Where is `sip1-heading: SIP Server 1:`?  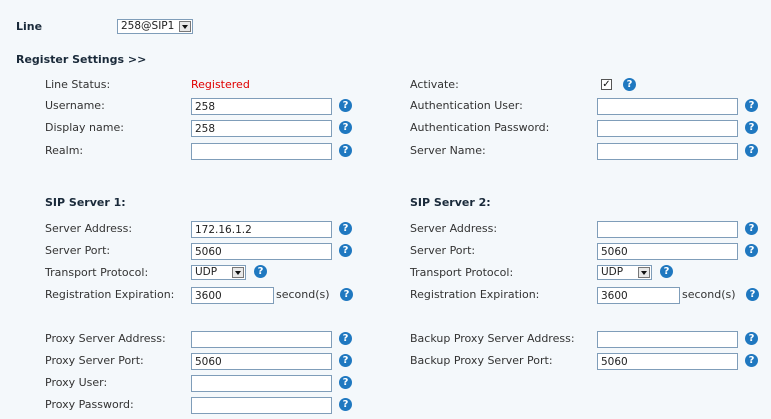
sip1-heading: SIP Server 1: is located at coordinates (85, 202).